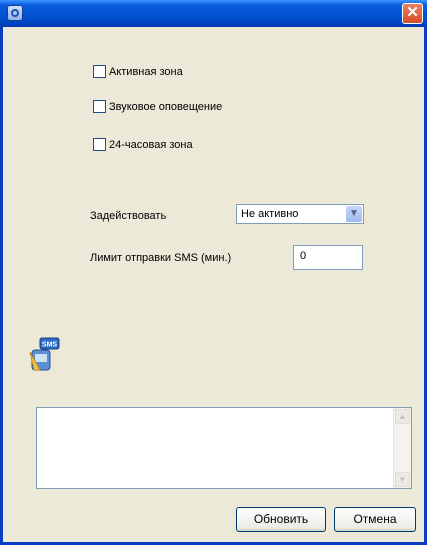 This screenshot has height=545, width=427. Describe the element at coordinates (402, 416) in the screenshot. I see `scroll-up-button: ▲` at that location.